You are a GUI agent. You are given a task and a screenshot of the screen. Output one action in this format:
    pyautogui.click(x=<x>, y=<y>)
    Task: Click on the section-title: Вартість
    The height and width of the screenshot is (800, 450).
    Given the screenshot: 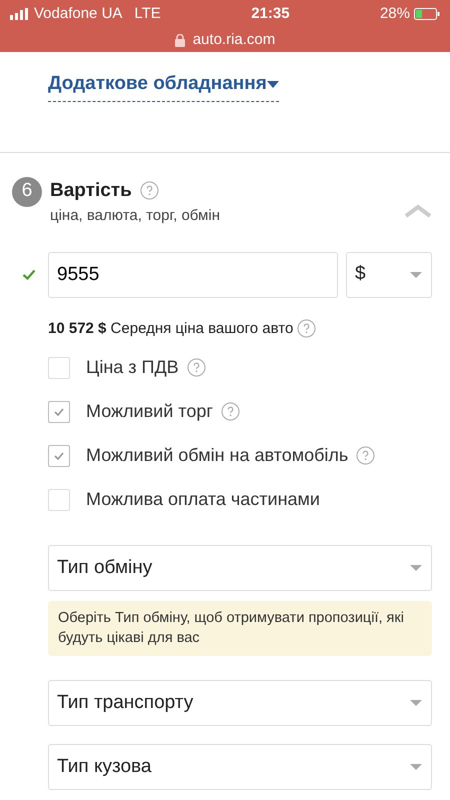 What is the action you would take?
    pyautogui.click(x=91, y=190)
    